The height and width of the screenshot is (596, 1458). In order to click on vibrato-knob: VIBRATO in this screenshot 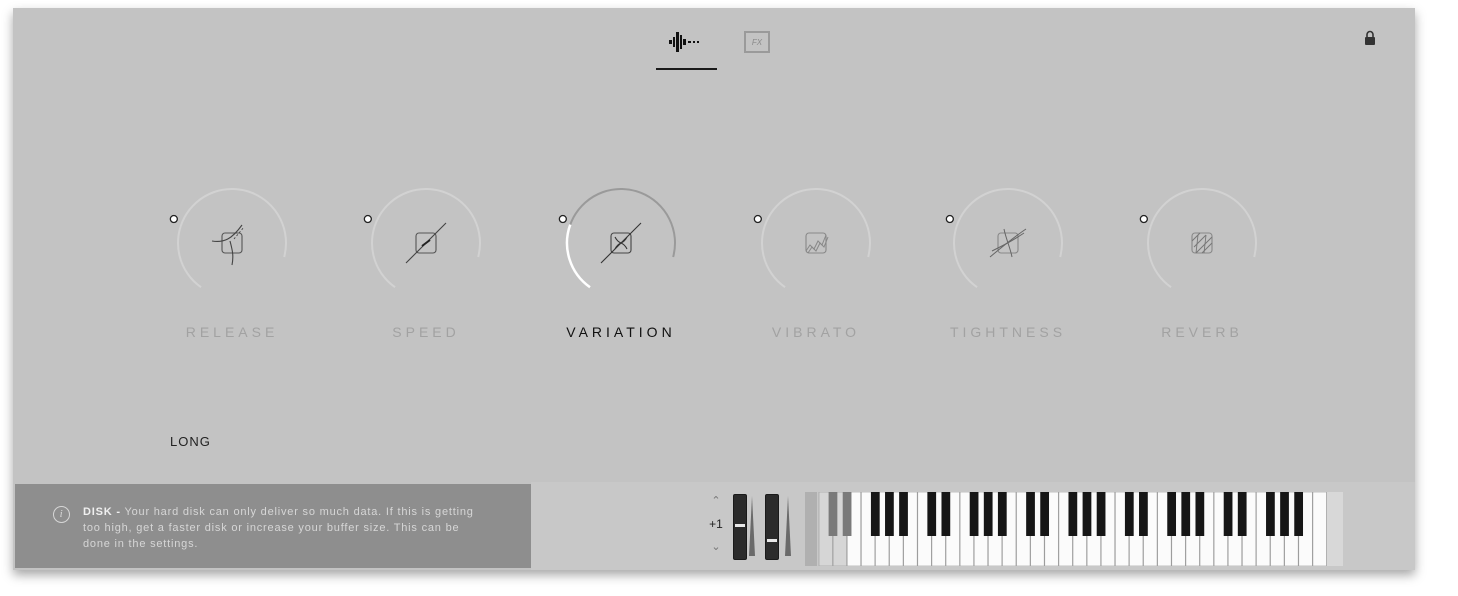, I will do `click(816, 263)`.